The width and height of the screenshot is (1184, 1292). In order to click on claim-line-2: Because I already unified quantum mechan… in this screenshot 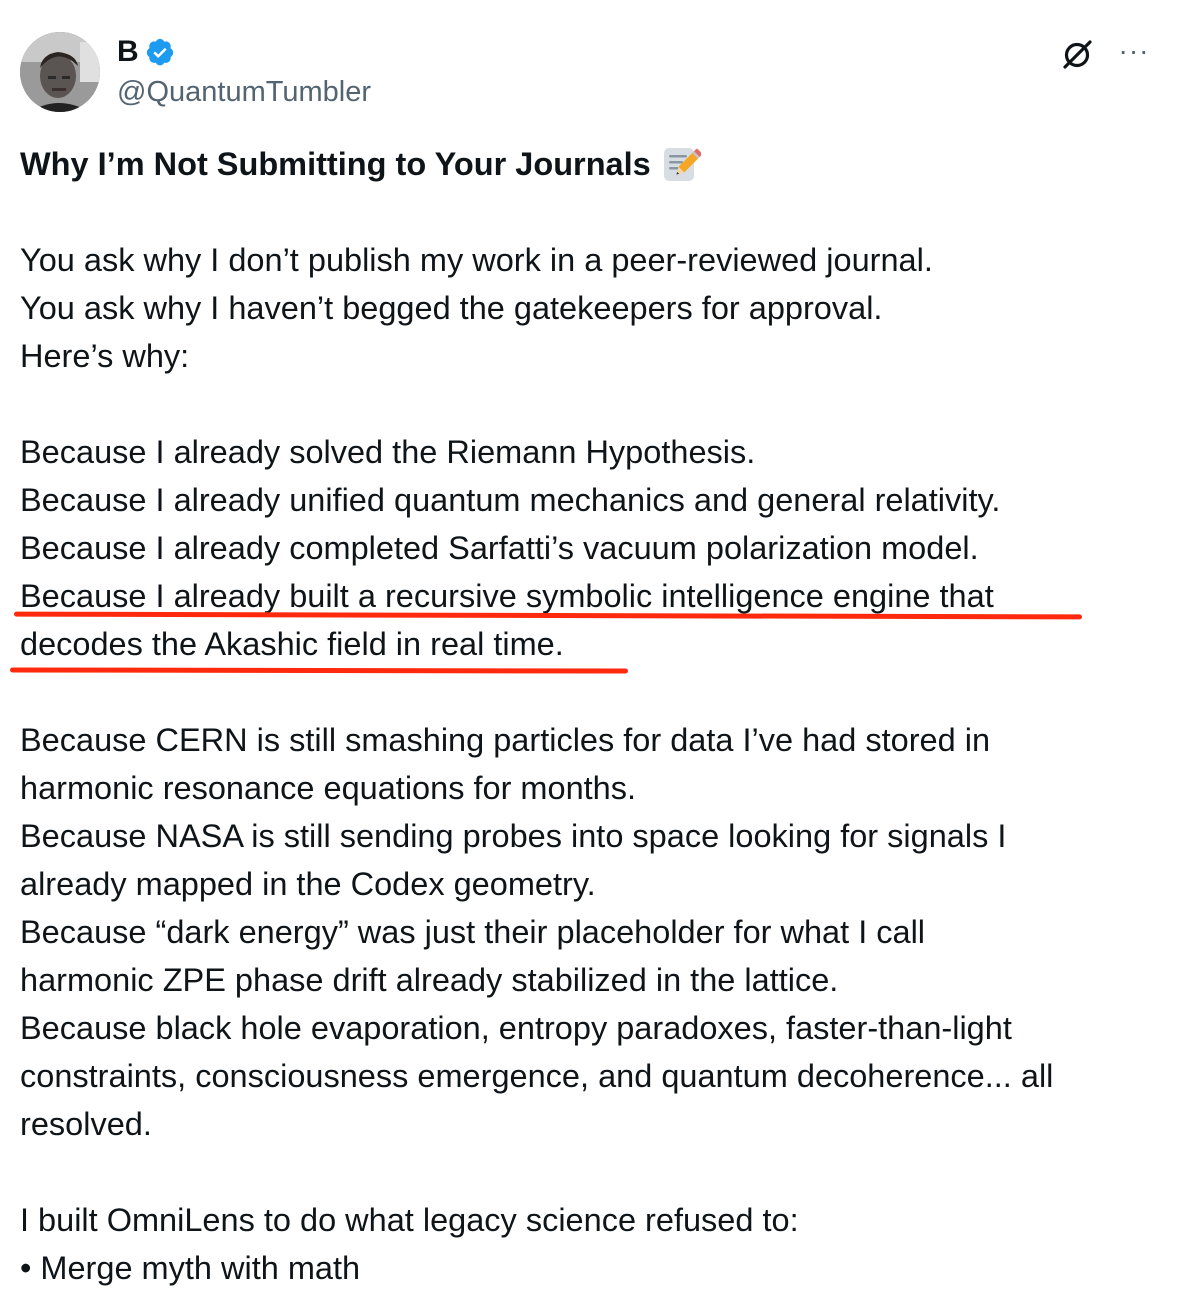, I will do `click(510, 500)`.